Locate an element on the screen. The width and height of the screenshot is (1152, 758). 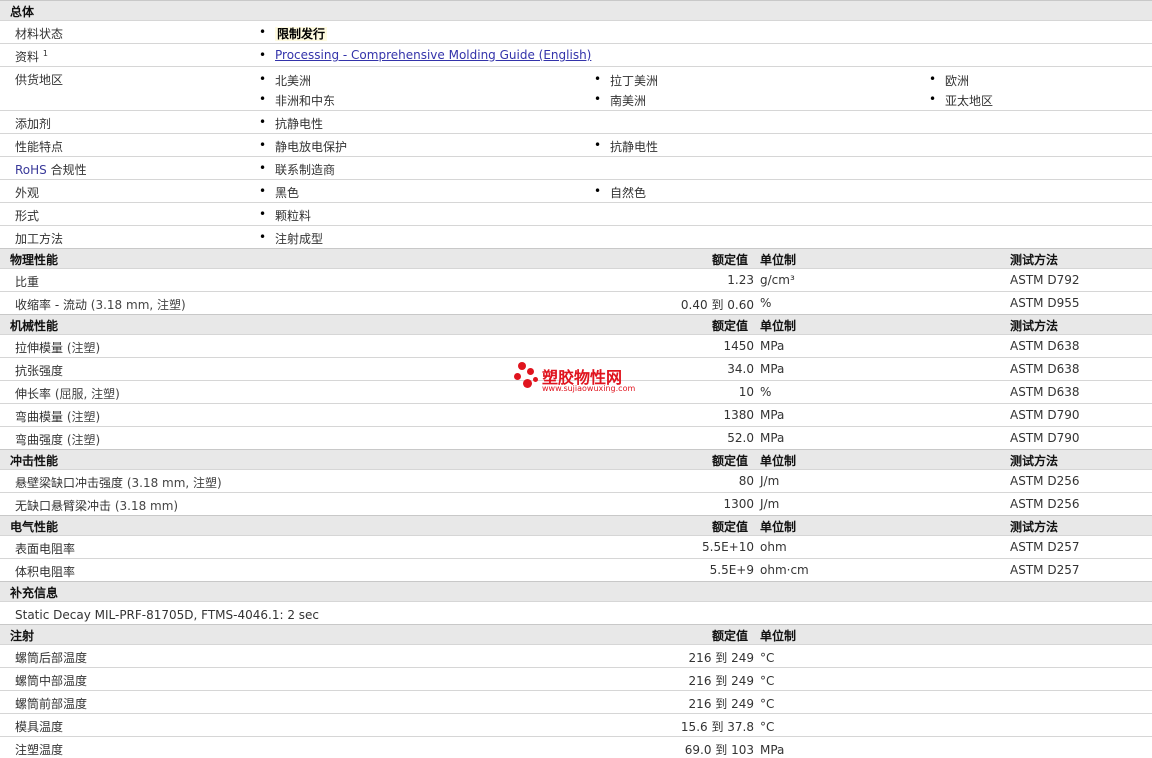
region-item: 南美洲 is located at coordinates (620, 100).